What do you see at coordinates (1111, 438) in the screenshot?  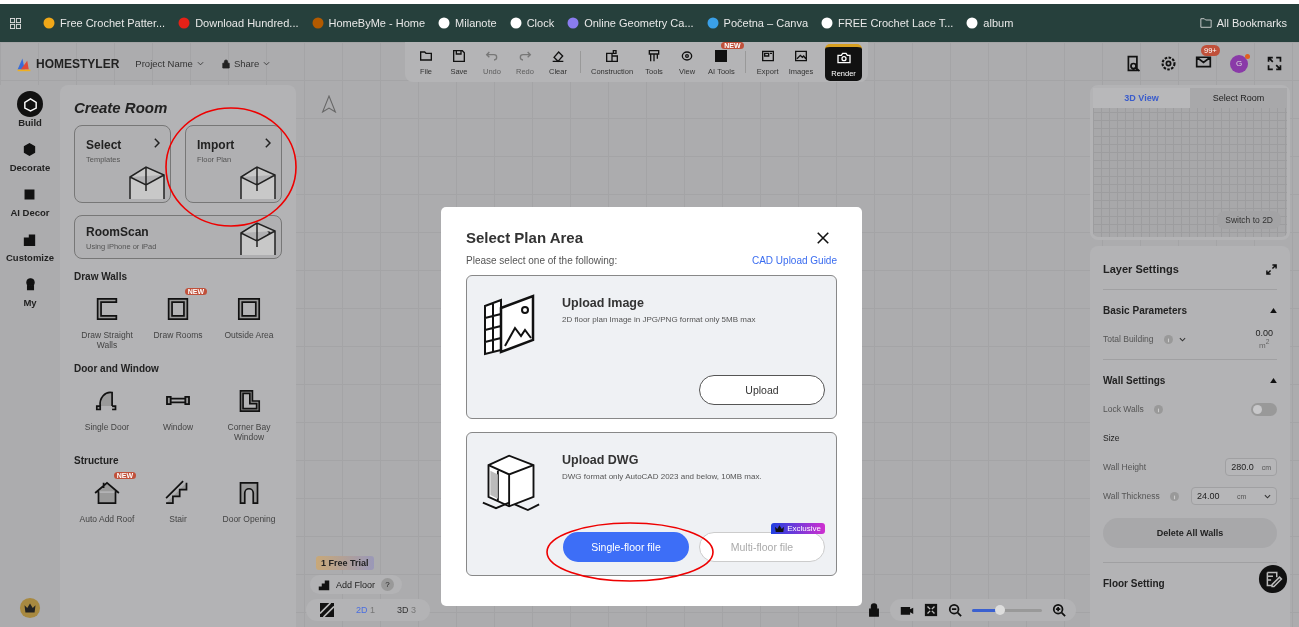 I see `group-label: Size` at bounding box center [1111, 438].